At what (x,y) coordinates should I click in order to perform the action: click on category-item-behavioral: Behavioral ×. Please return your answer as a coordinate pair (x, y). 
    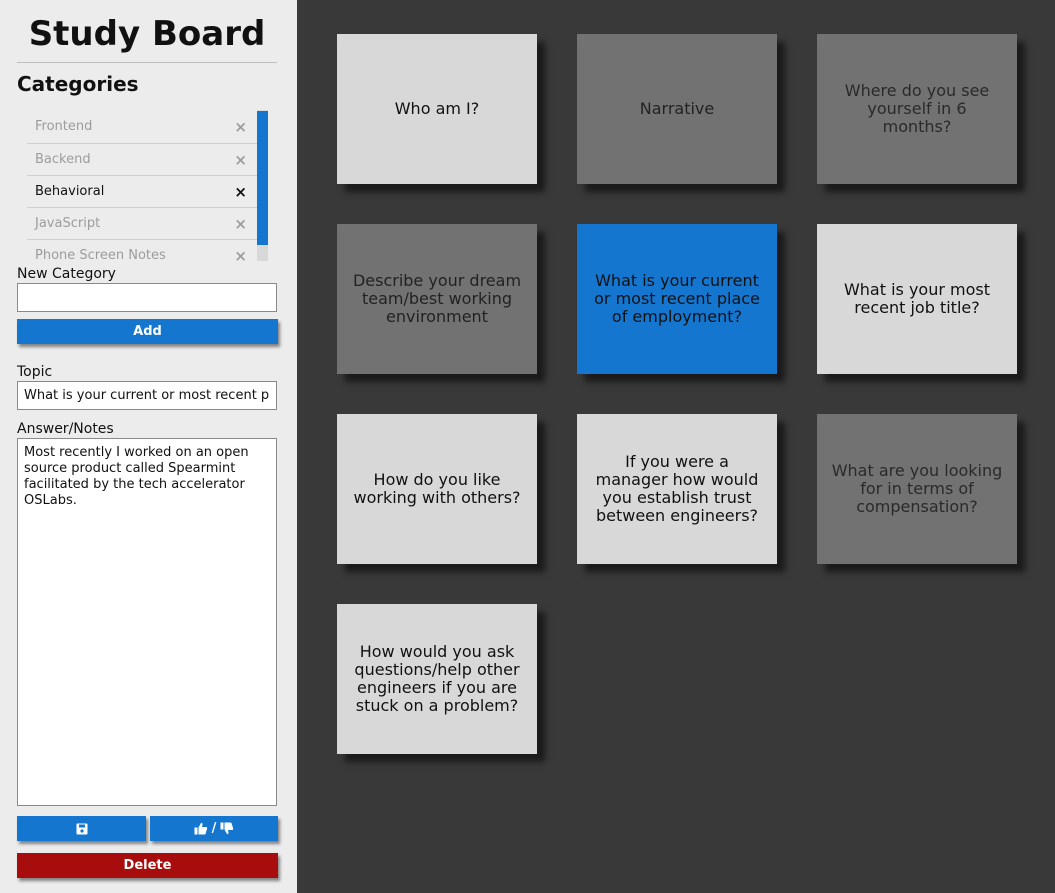
    Looking at the image, I should click on (142, 192).